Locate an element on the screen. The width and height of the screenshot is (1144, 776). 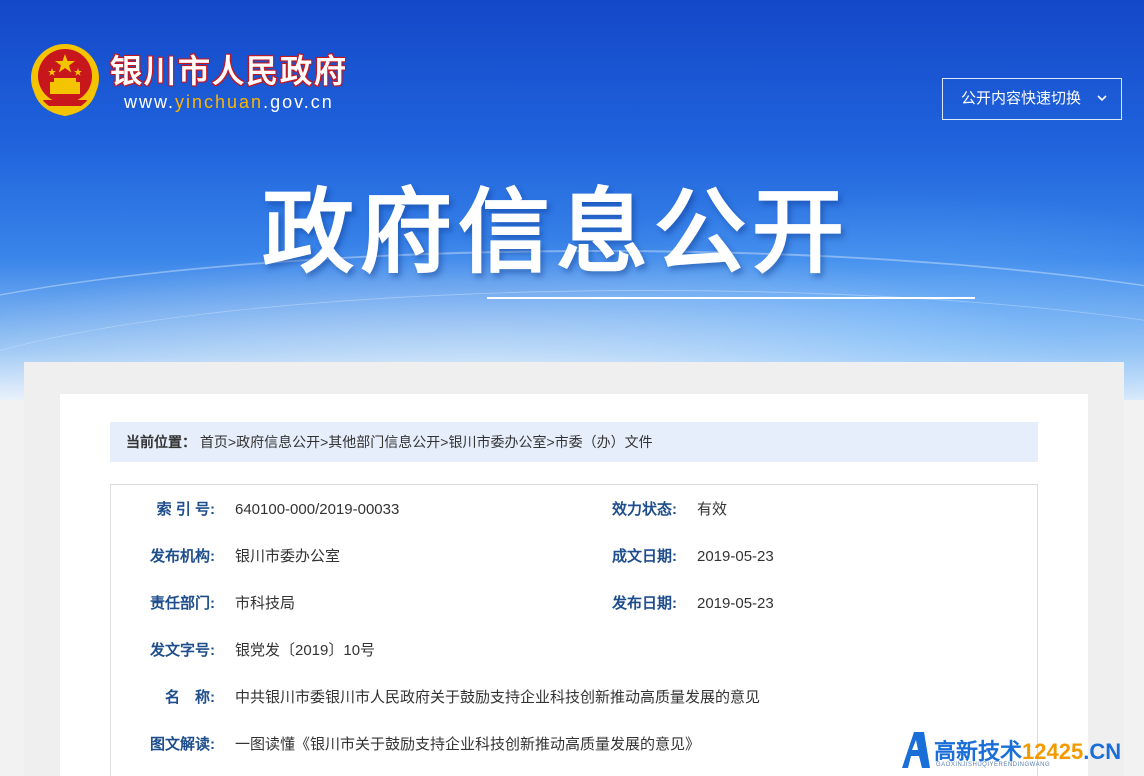
site-url-highlight: yinchuan is located at coordinates (219, 102).